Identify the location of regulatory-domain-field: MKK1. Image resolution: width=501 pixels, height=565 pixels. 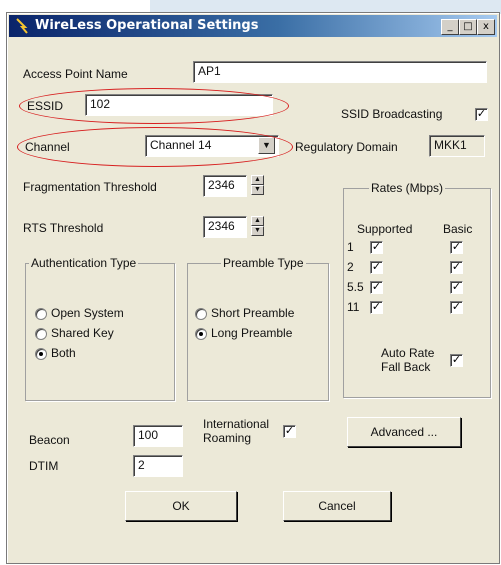
(457, 146).